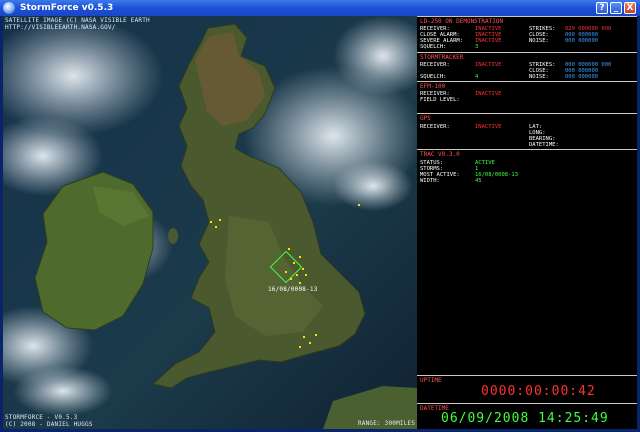 Image resolution: width=640 pixels, height=432 pixels. Describe the element at coordinates (478, 181) in the screenshot. I see `trac-width-value: 45` at that location.